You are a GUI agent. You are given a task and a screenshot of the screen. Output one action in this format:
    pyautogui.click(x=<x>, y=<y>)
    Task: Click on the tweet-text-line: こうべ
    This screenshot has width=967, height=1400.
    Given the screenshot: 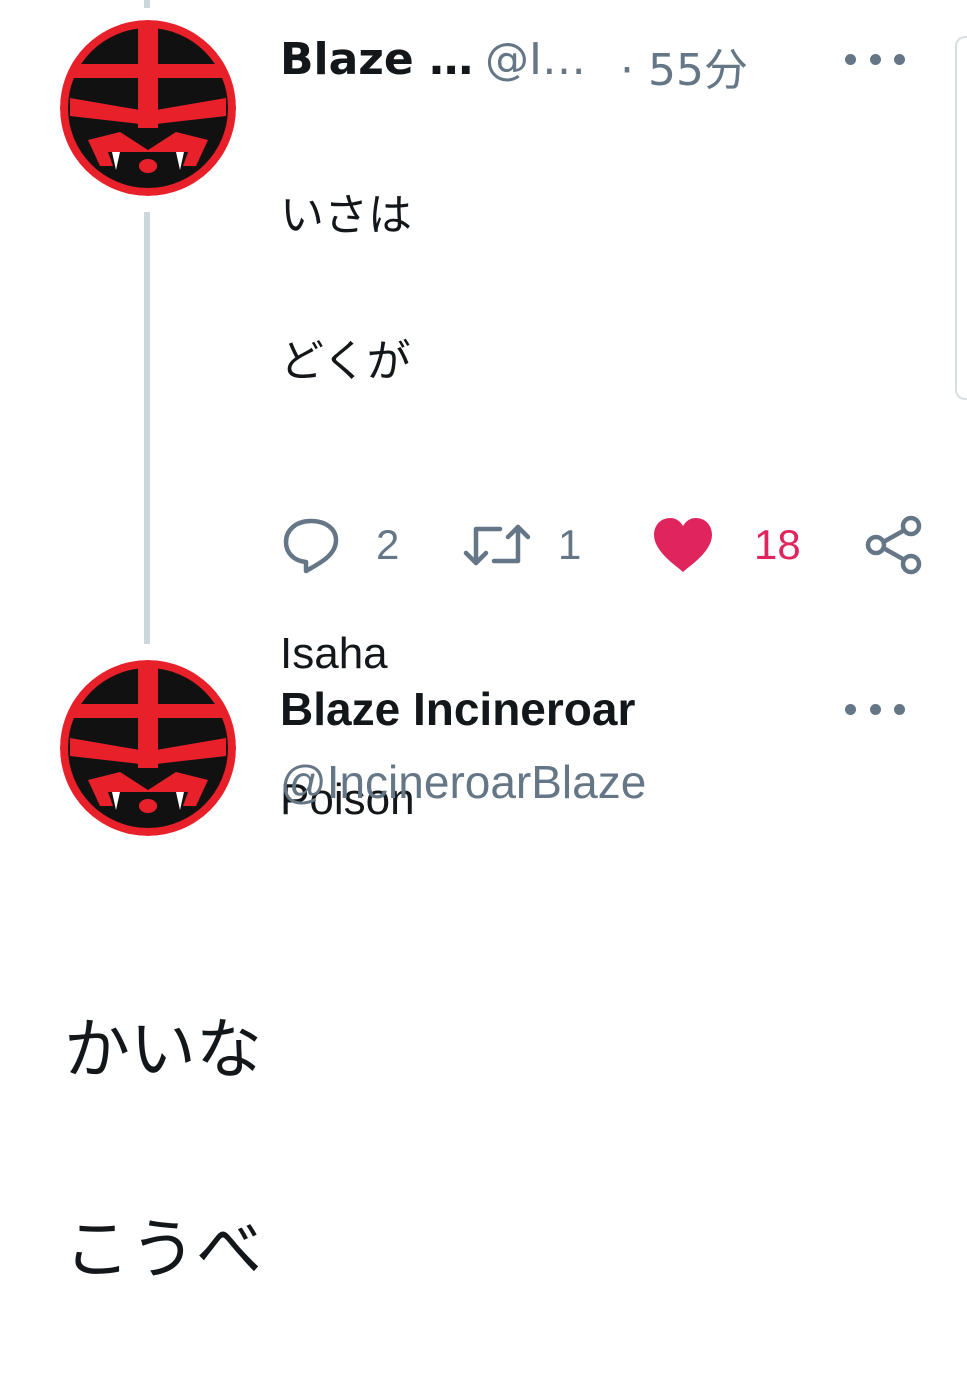 What is the action you would take?
    pyautogui.click(x=163, y=1249)
    